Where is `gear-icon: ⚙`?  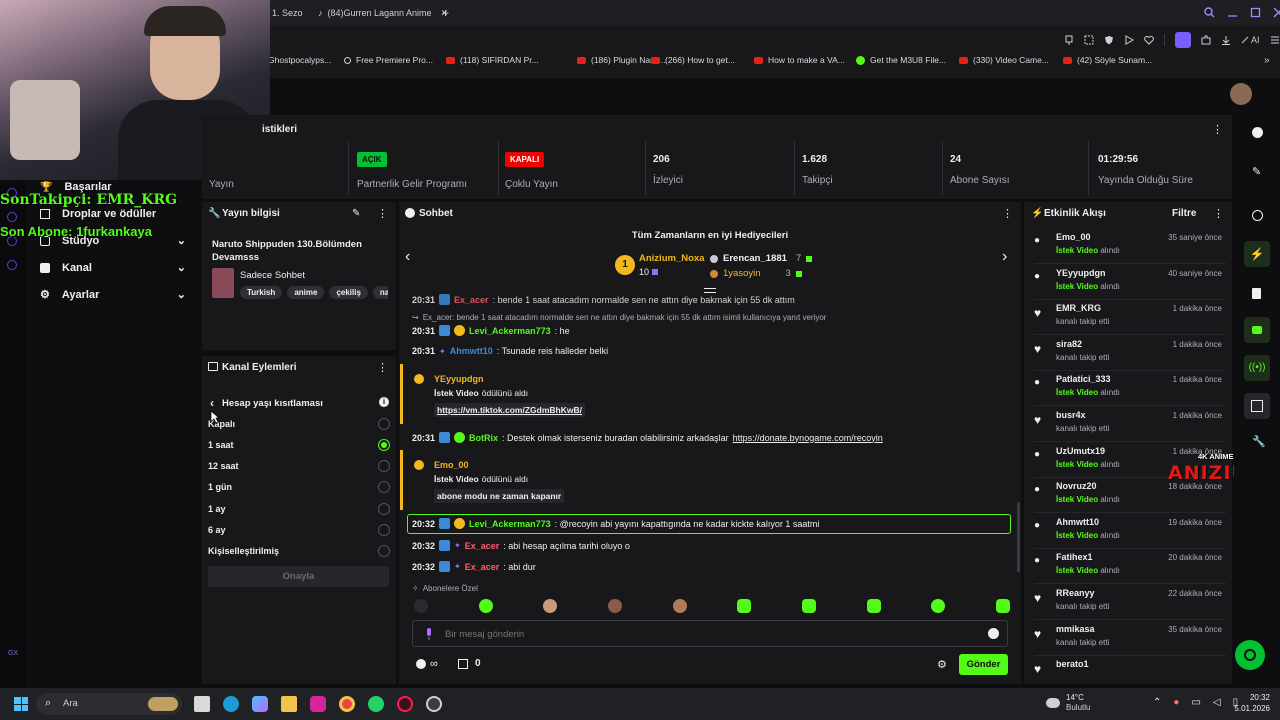
gear-icon: ⚙ is located at coordinates (942, 664).